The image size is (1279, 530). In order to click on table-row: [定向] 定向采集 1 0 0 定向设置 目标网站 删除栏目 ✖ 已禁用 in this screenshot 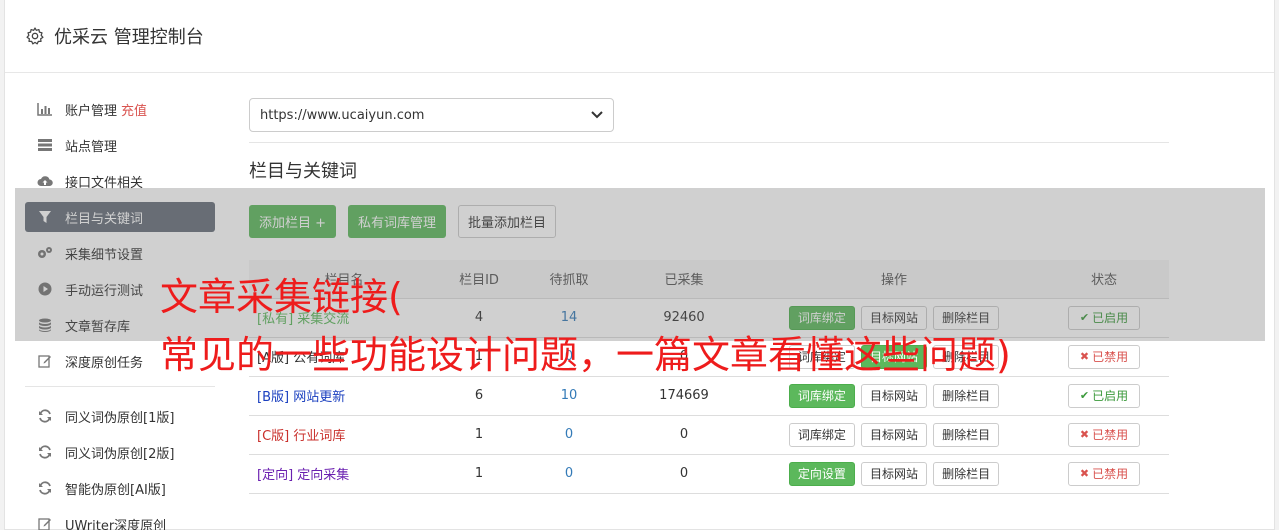, I will do `click(709, 474)`.